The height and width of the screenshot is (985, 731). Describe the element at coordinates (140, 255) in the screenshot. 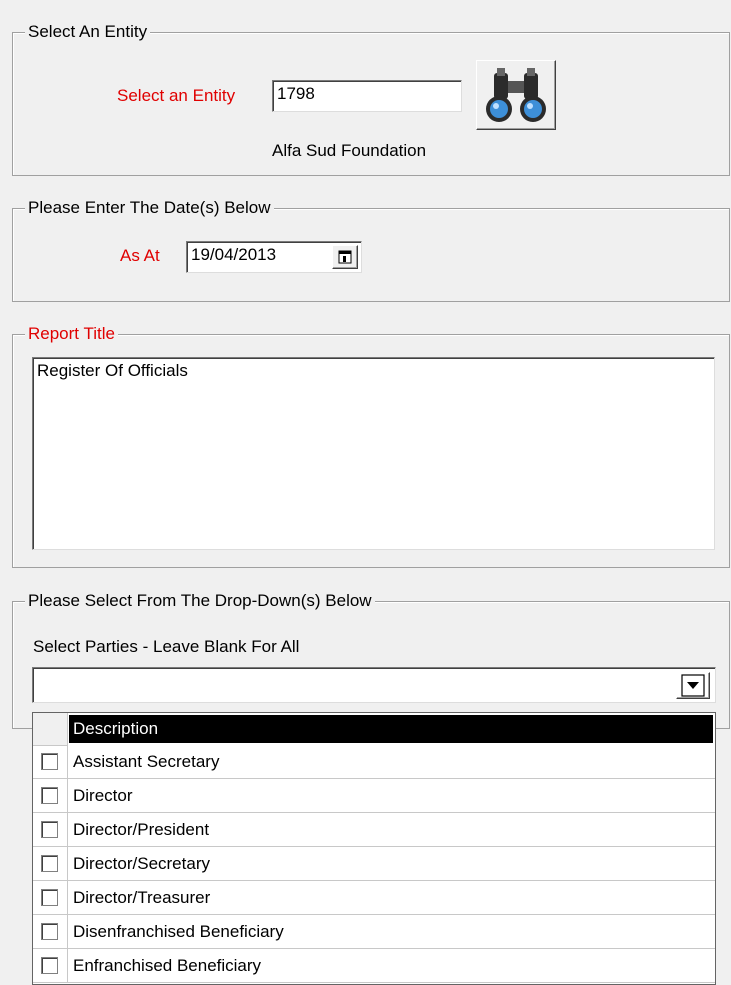

I see `as-at-label: As At` at that location.